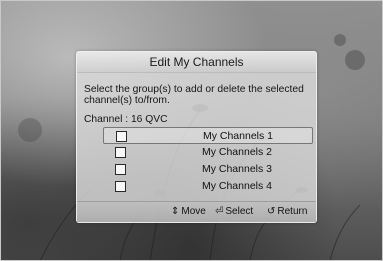 Image resolution: width=383 pixels, height=261 pixels. I want to click on group-row-my-channels-2: My Channels 2, so click(208, 152).